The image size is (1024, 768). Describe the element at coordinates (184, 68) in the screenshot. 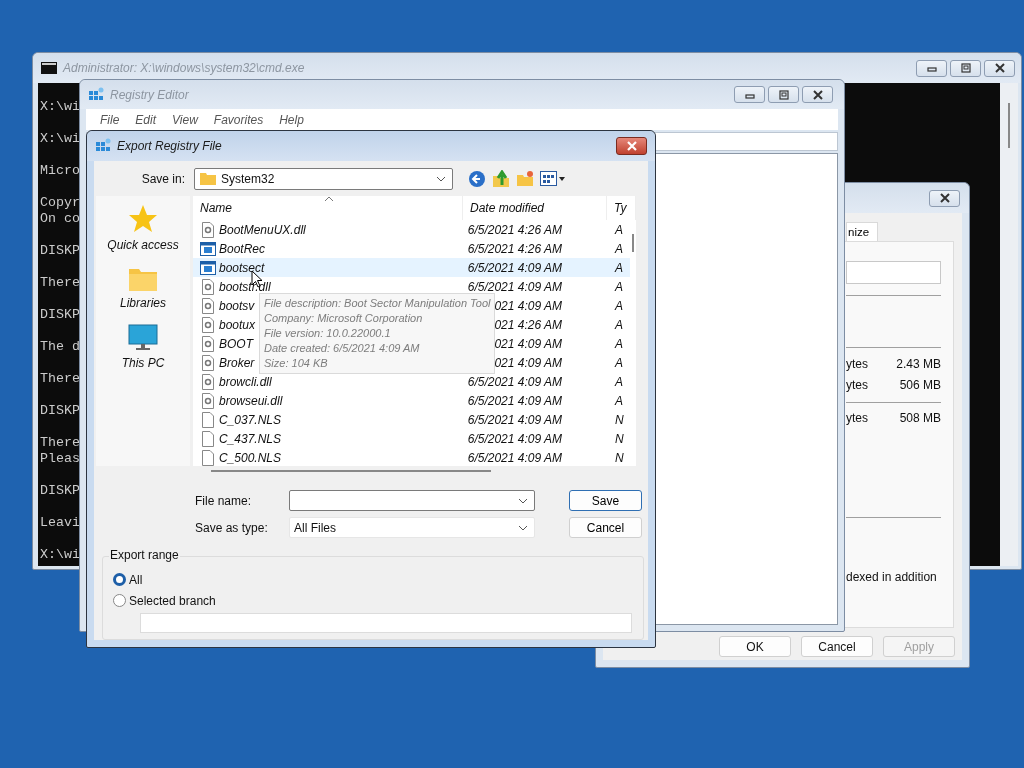

I see `window-title: Administrator: X:\windows\system32\cmd.exe` at that location.